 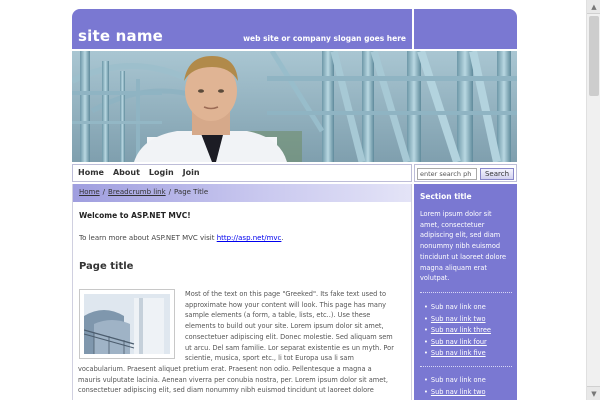 What do you see at coordinates (460, 246) in the screenshot?
I see `sidebar-text-line: nonummy nibh euismod` at bounding box center [460, 246].